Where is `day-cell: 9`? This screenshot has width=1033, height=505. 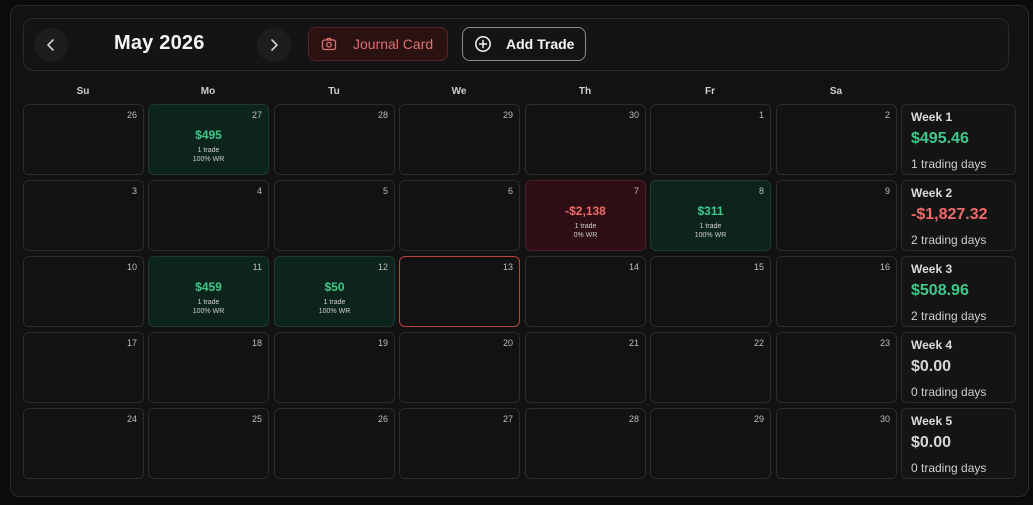 day-cell: 9 is located at coordinates (836, 215).